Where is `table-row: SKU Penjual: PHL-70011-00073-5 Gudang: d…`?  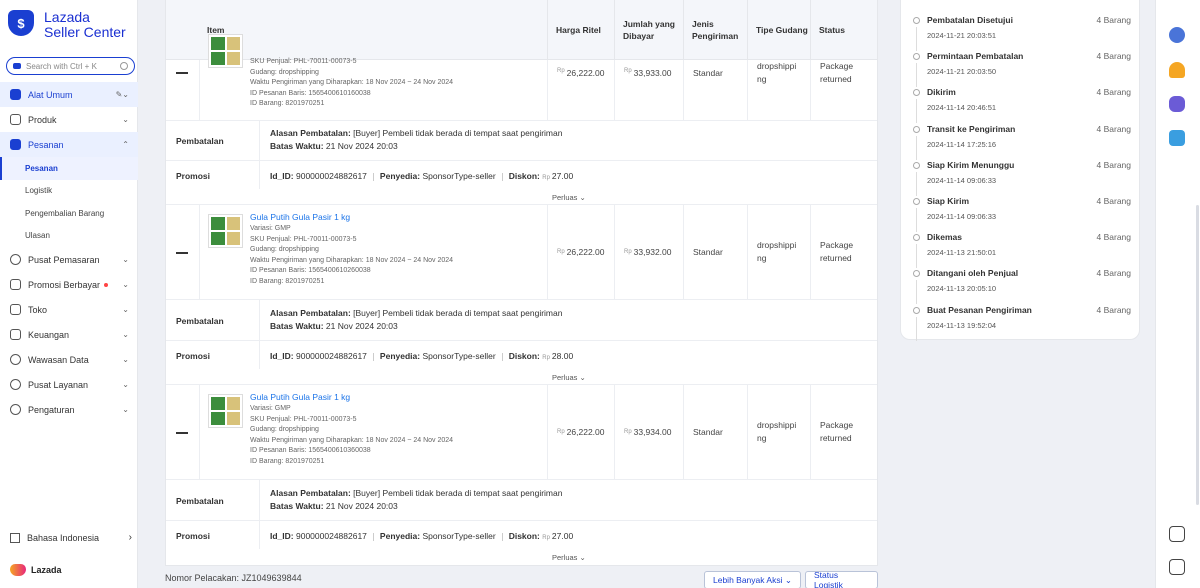 table-row: SKU Penjual: PHL-70011-00073-5 Gudang: d… is located at coordinates (521, 77).